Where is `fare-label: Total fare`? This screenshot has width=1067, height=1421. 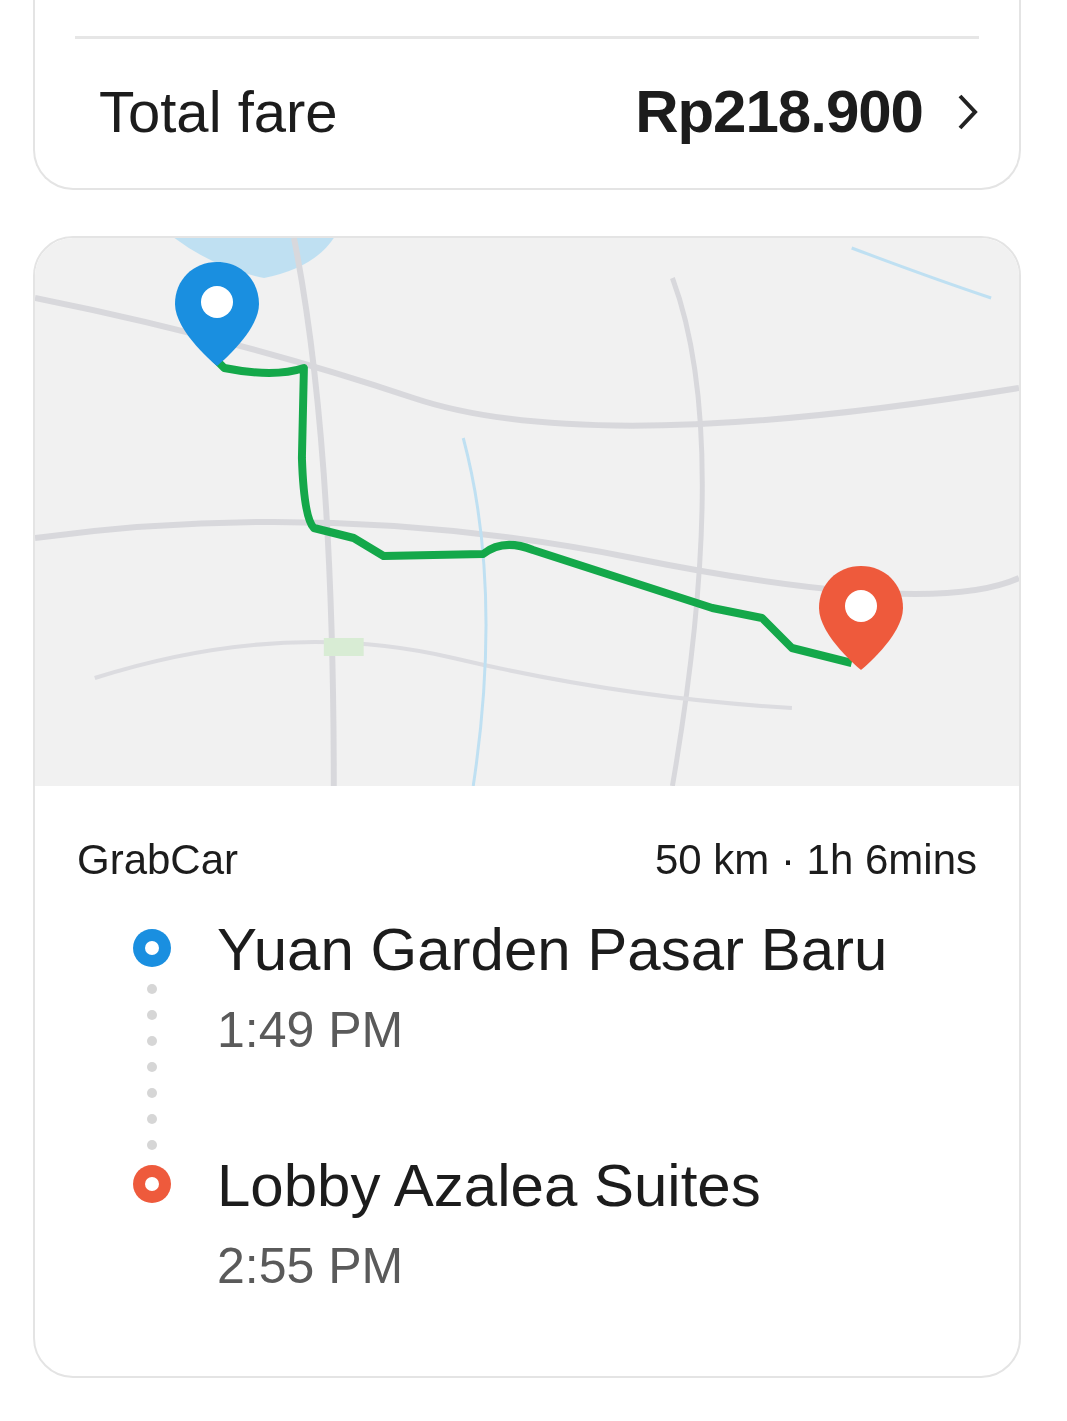 fare-label: Total fare is located at coordinates (218, 111).